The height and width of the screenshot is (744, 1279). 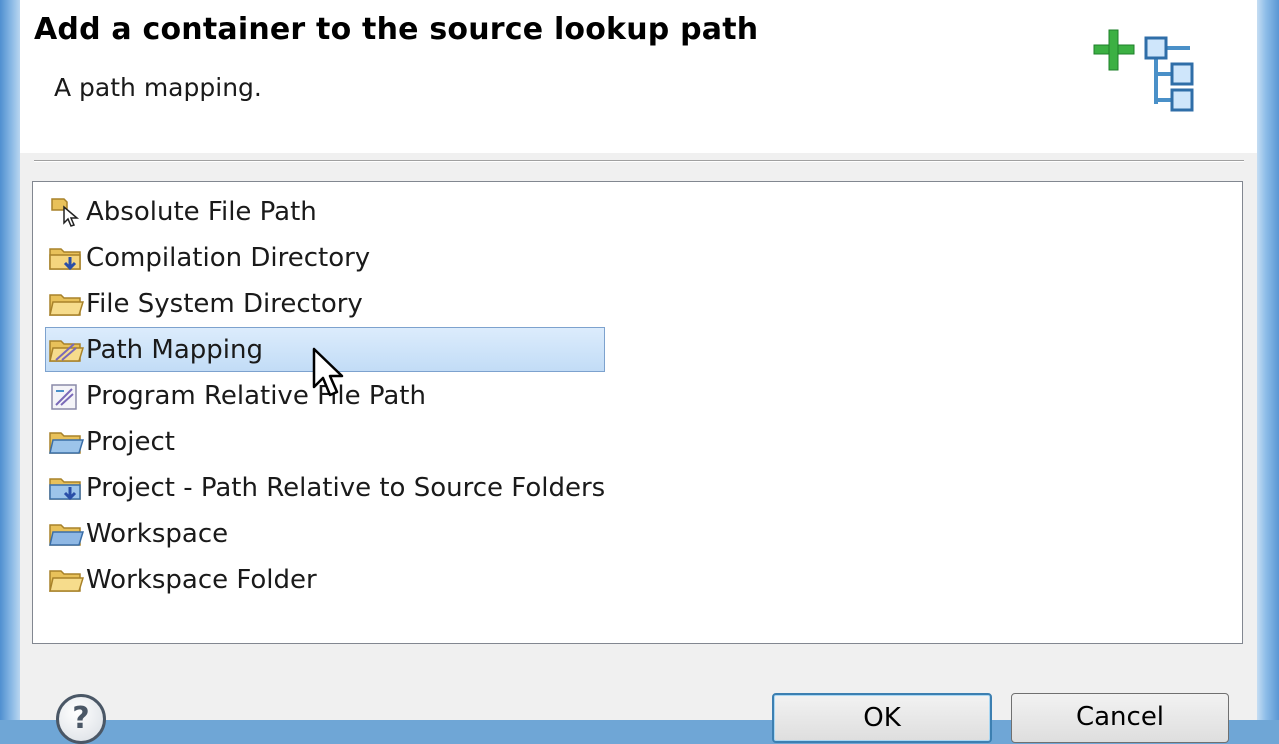 What do you see at coordinates (157, 534) in the screenshot?
I see `list-item-label: Workspace` at bounding box center [157, 534].